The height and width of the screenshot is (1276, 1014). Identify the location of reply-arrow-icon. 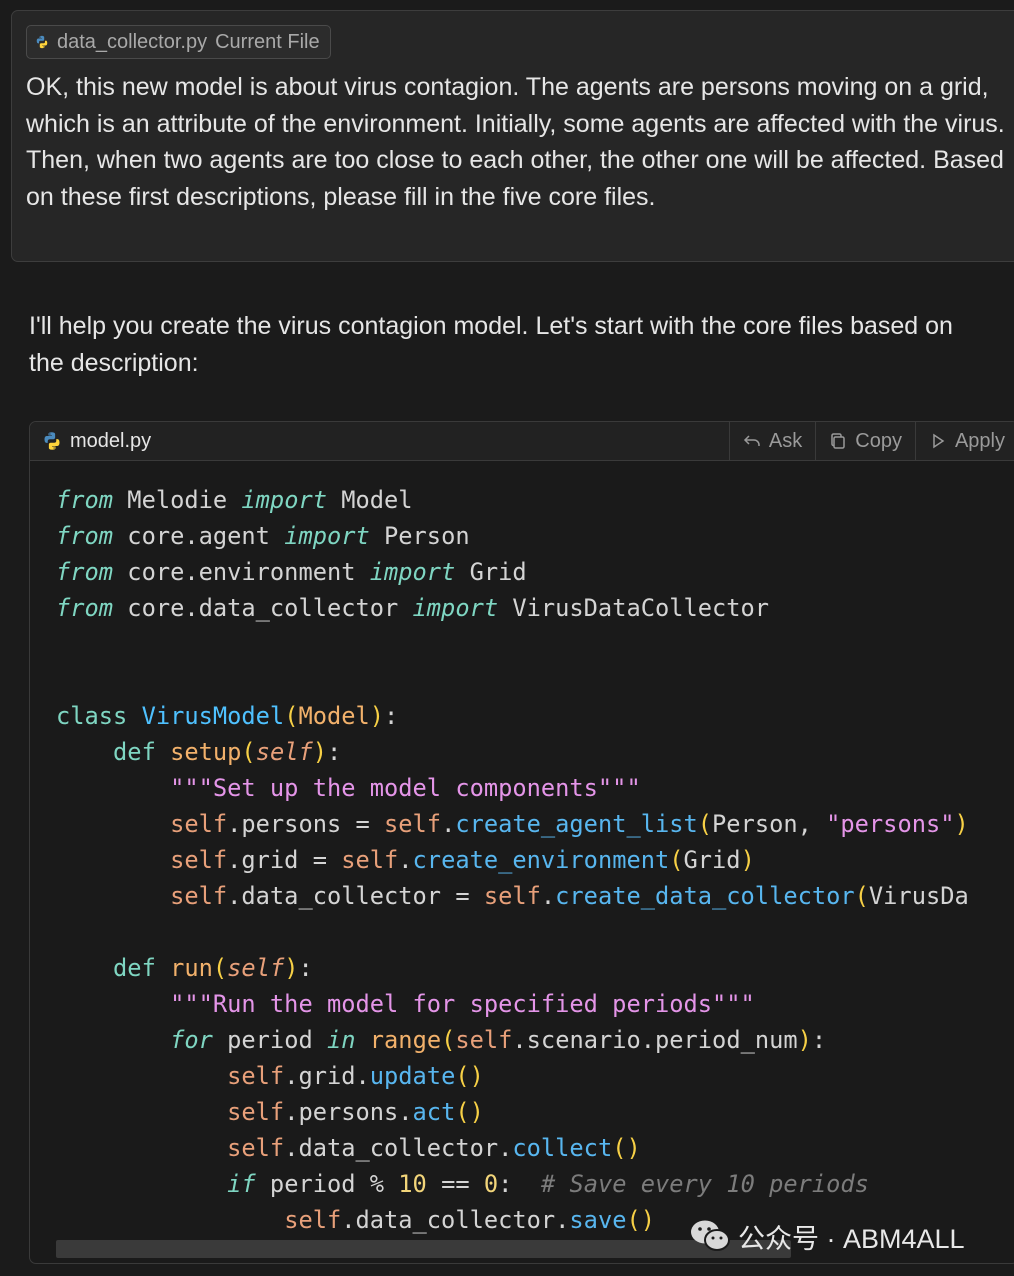
(751, 440).